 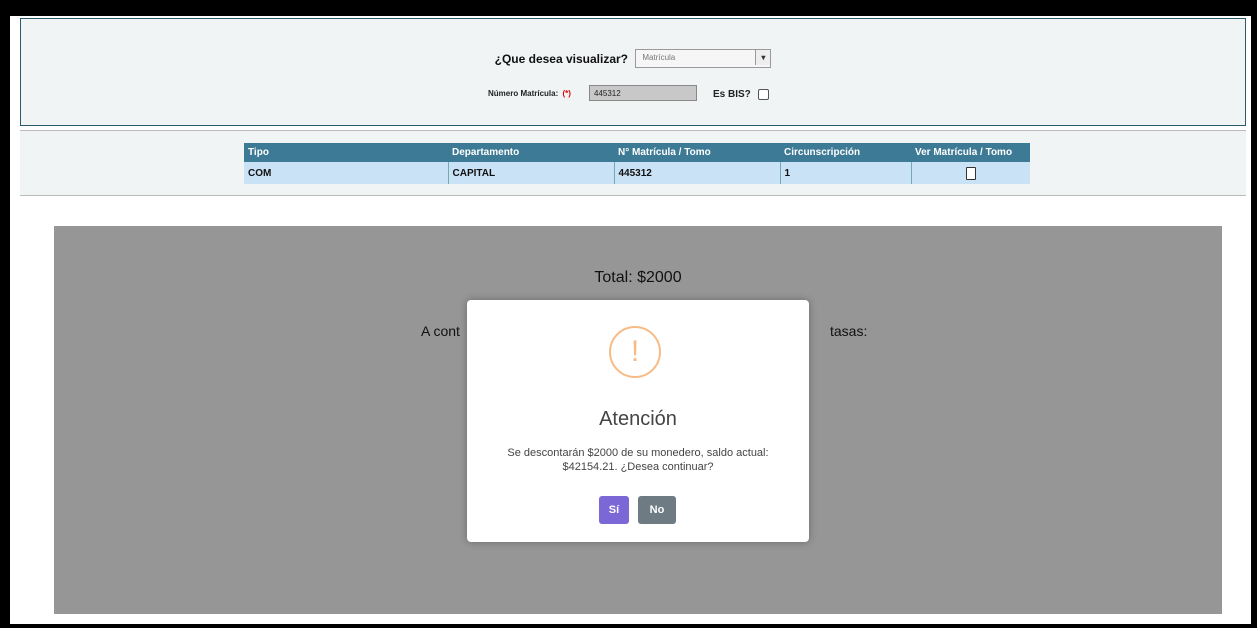 What do you see at coordinates (638, 277) in the screenshot?
I see `total-text: Total: $2000` at bounding box center [638, 277].